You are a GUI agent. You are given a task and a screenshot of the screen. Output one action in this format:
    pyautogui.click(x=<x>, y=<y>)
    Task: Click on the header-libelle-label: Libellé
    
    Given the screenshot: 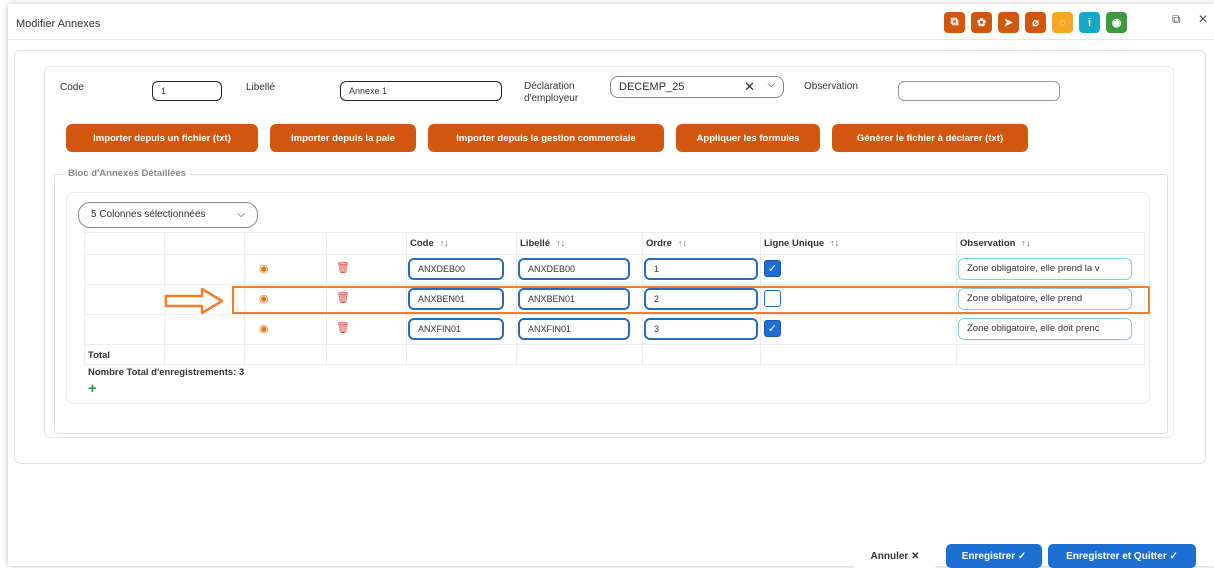 What is the action you would take?
    pyautogui.click(x=535, y=243)
    